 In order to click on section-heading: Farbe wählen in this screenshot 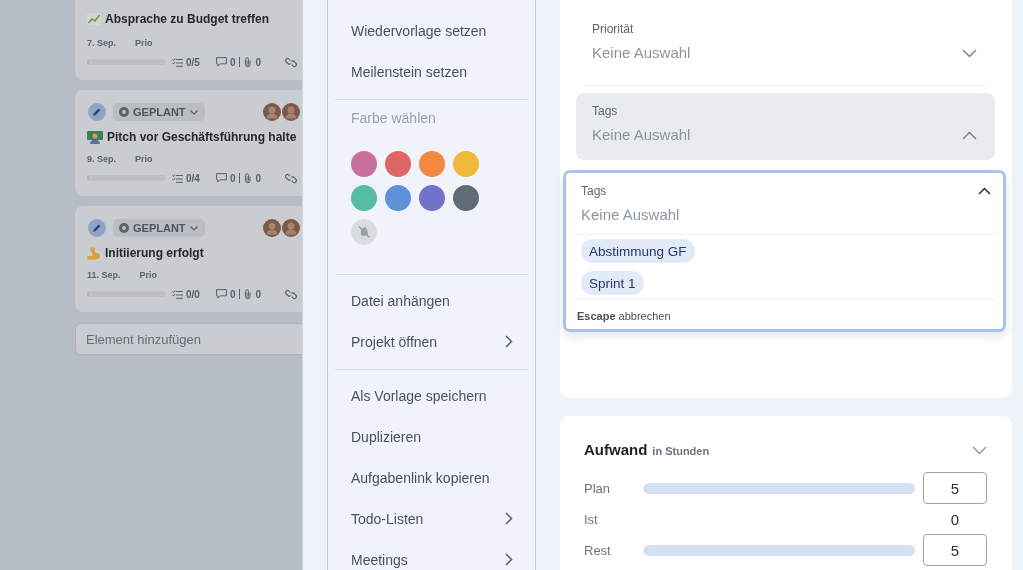, I will do `click(393, 118)`.